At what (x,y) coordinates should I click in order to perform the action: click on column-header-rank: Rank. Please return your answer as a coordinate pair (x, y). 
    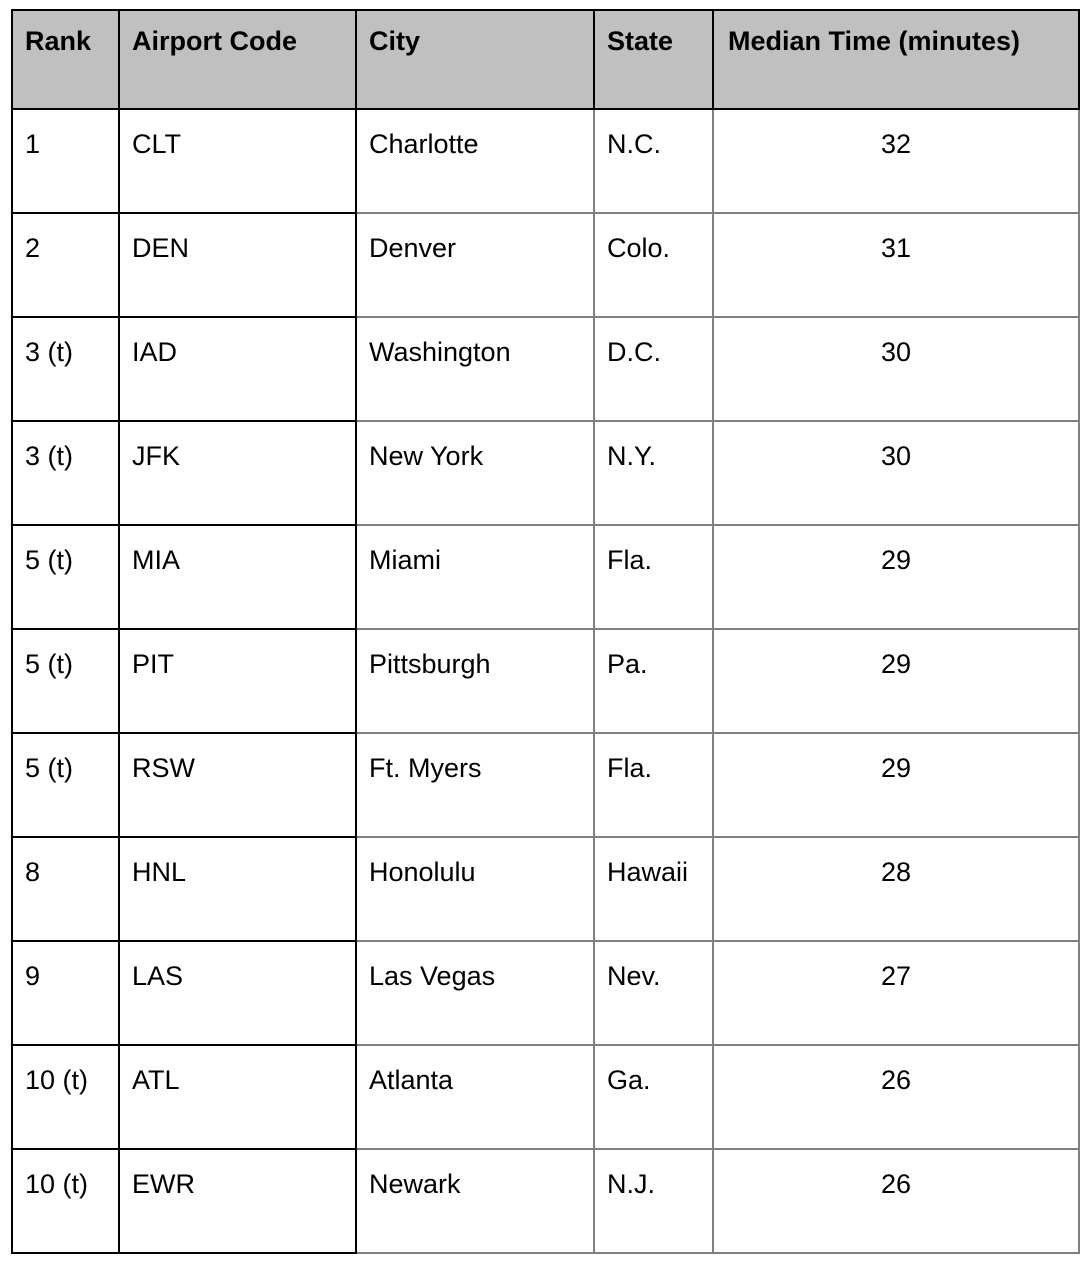
    Looking at the image, I should click on (65, 59).